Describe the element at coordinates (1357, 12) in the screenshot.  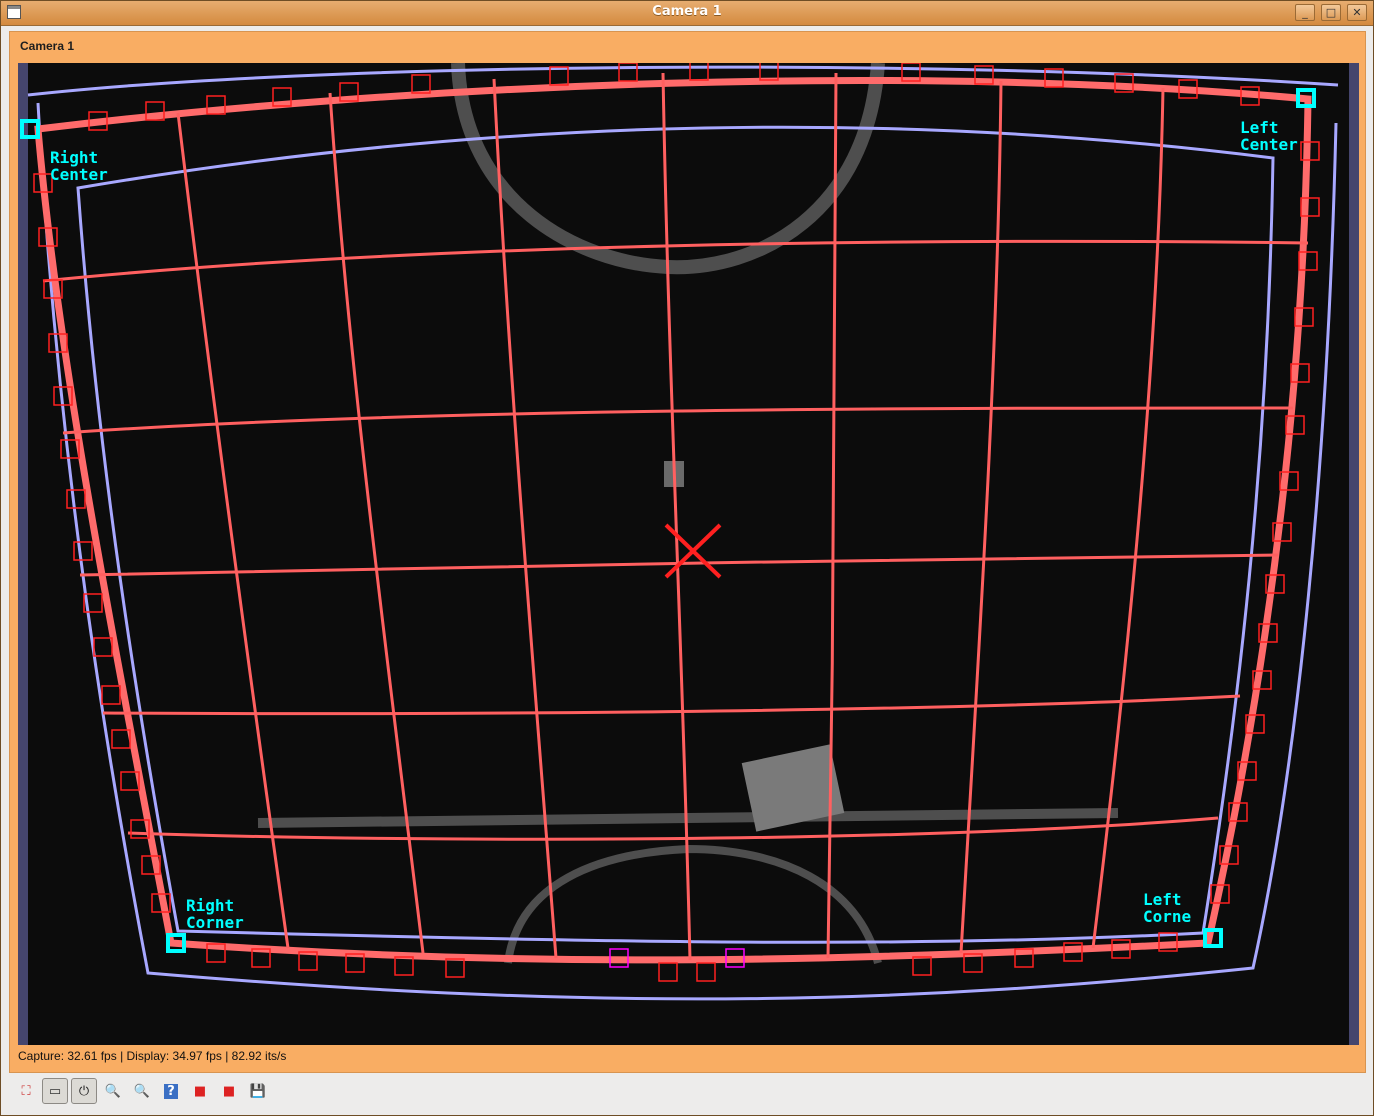
I see `close-button: ✕` at that location.